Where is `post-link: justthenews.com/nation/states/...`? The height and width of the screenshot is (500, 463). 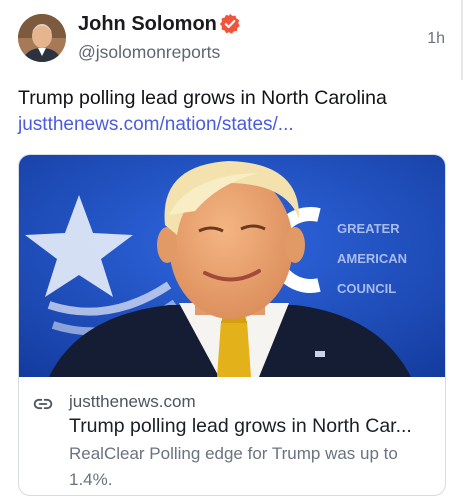 post-link: justthenews.com/nation/states/... is located at coordinates (156, 125).